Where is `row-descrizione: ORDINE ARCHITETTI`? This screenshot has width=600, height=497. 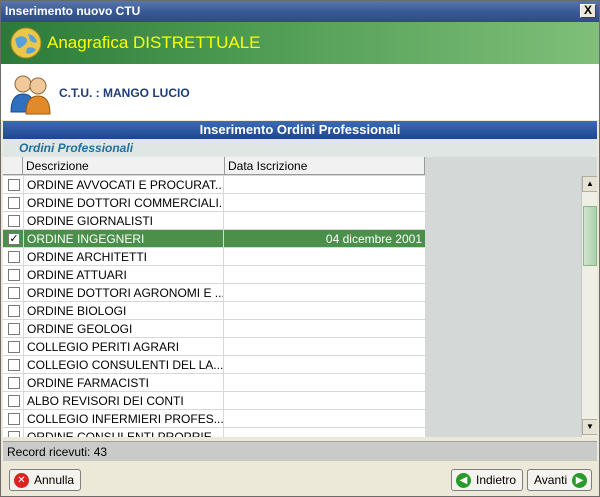 row-descrizione: ORDINE ARCHITETTI is located at coordinates (123, 257).